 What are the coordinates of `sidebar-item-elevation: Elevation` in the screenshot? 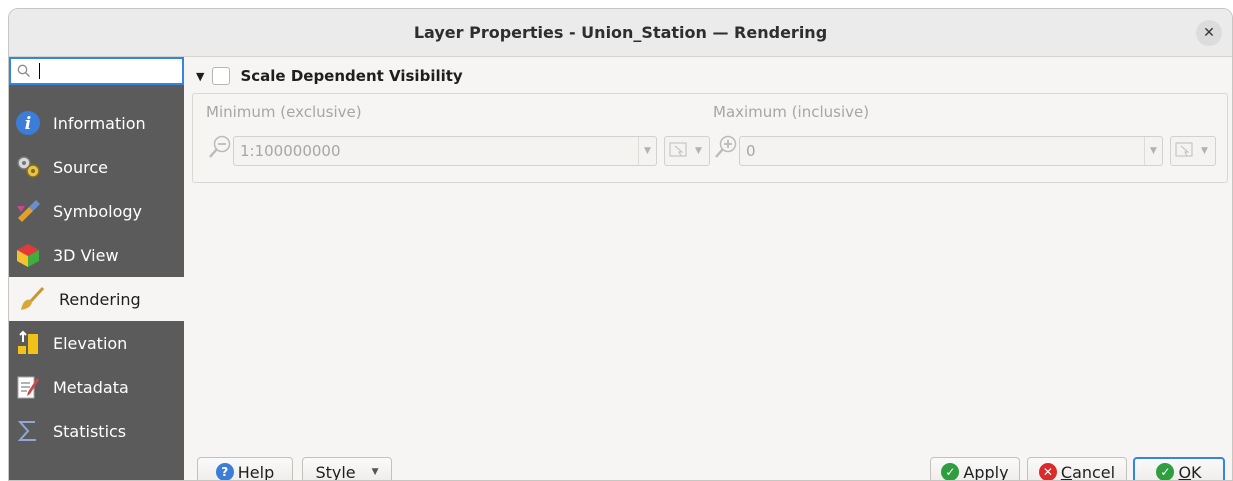 It's located at (96, 343).